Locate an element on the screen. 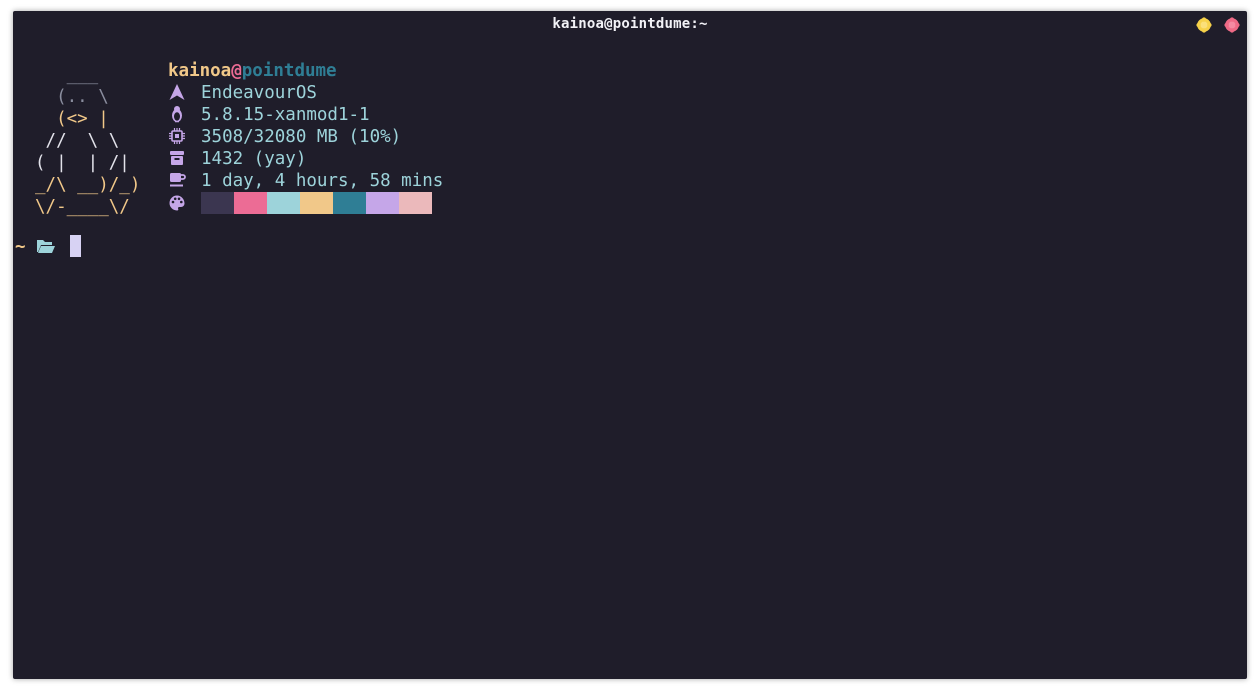 The width and height of the screenshot is (1260, 694). folder-open-icon is located at coordinates (45, 246).